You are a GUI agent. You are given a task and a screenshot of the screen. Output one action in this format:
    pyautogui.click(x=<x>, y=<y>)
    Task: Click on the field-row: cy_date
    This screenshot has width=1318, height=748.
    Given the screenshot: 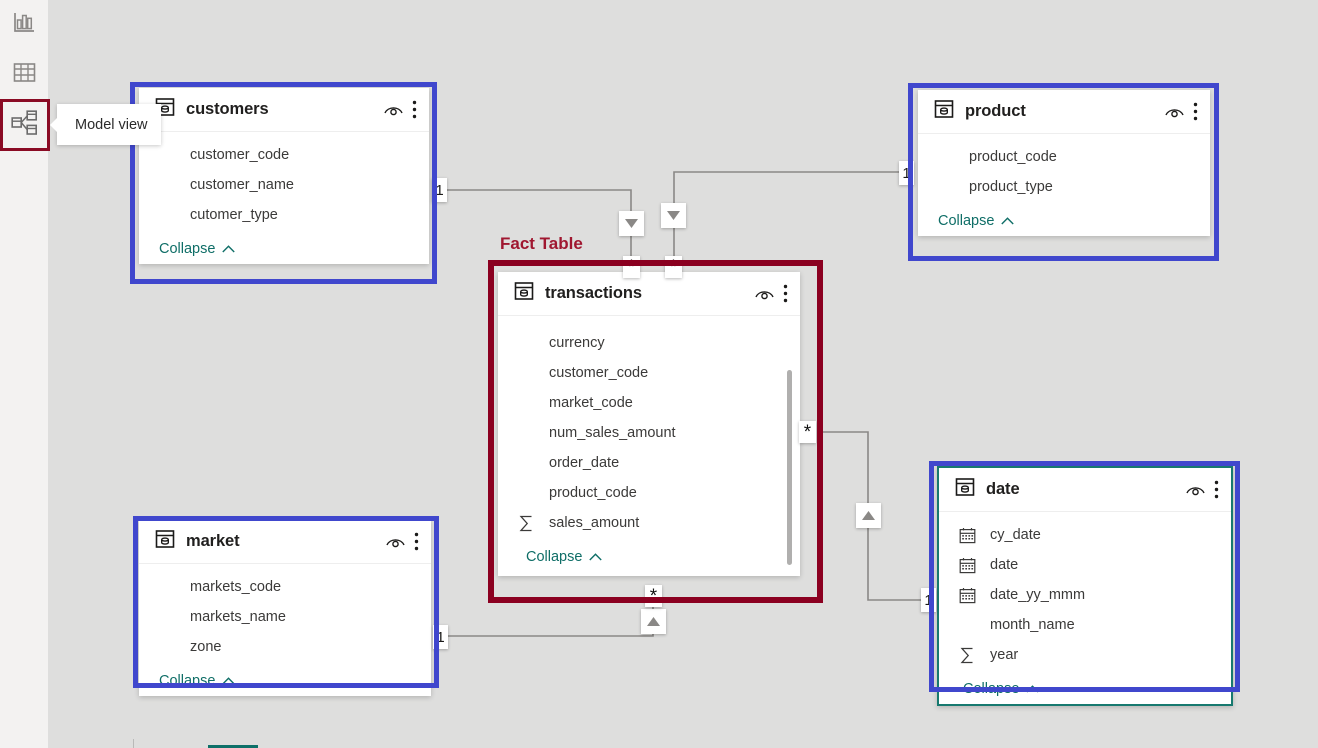 What is the action you would take?
    pyautogui.click(x=1085, y=535)
    